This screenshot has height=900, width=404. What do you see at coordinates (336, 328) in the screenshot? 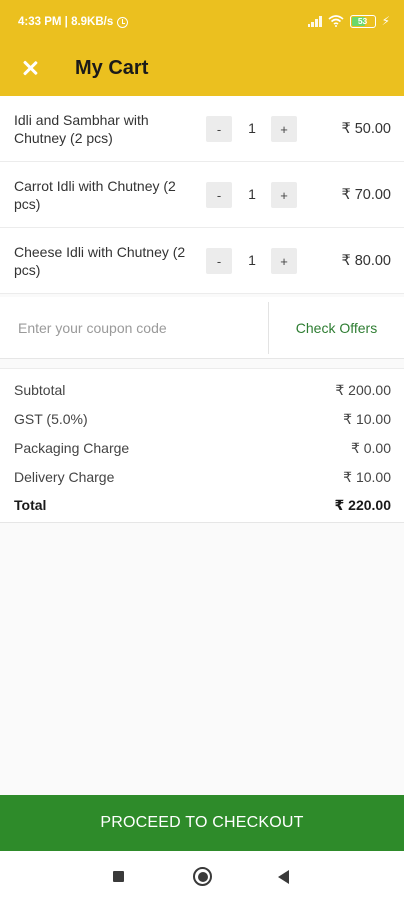
I see `check-offers-button: Check Offers` at bounding box center [336, 328].